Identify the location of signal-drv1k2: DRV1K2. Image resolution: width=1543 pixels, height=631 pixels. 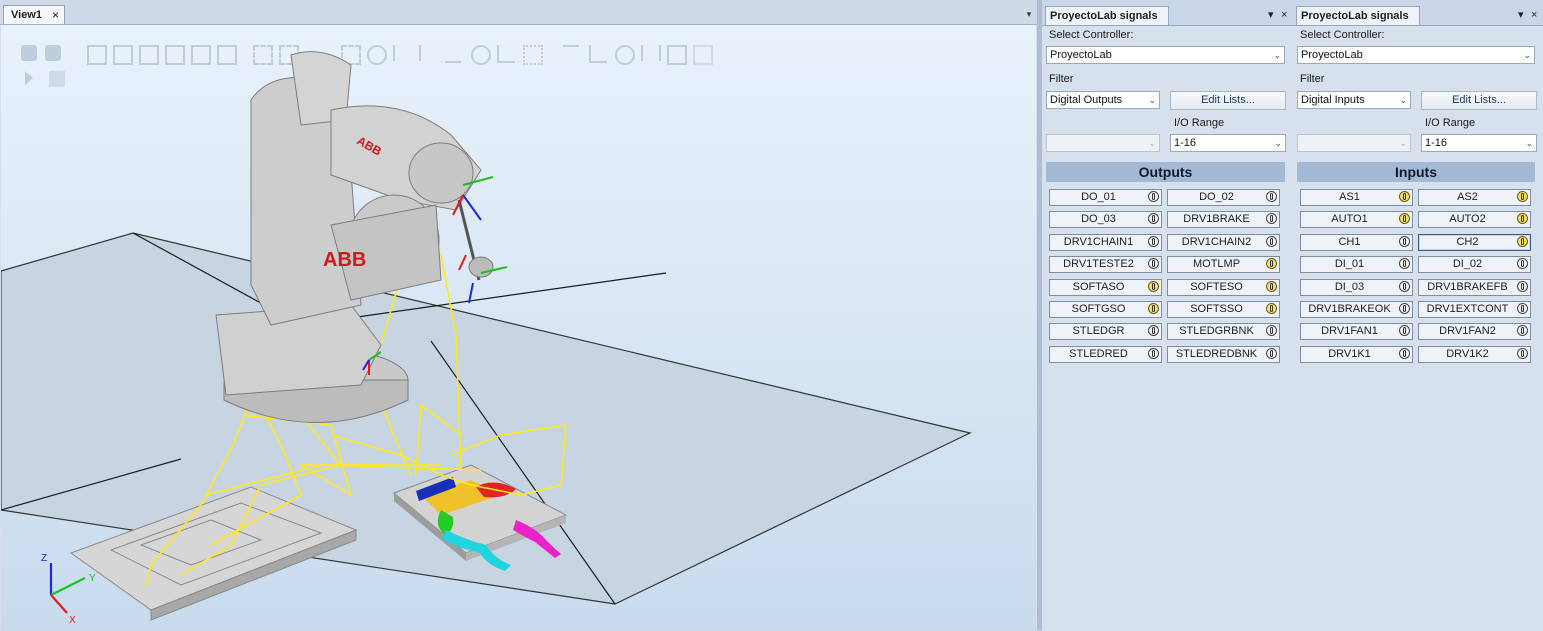
(1474, 354).